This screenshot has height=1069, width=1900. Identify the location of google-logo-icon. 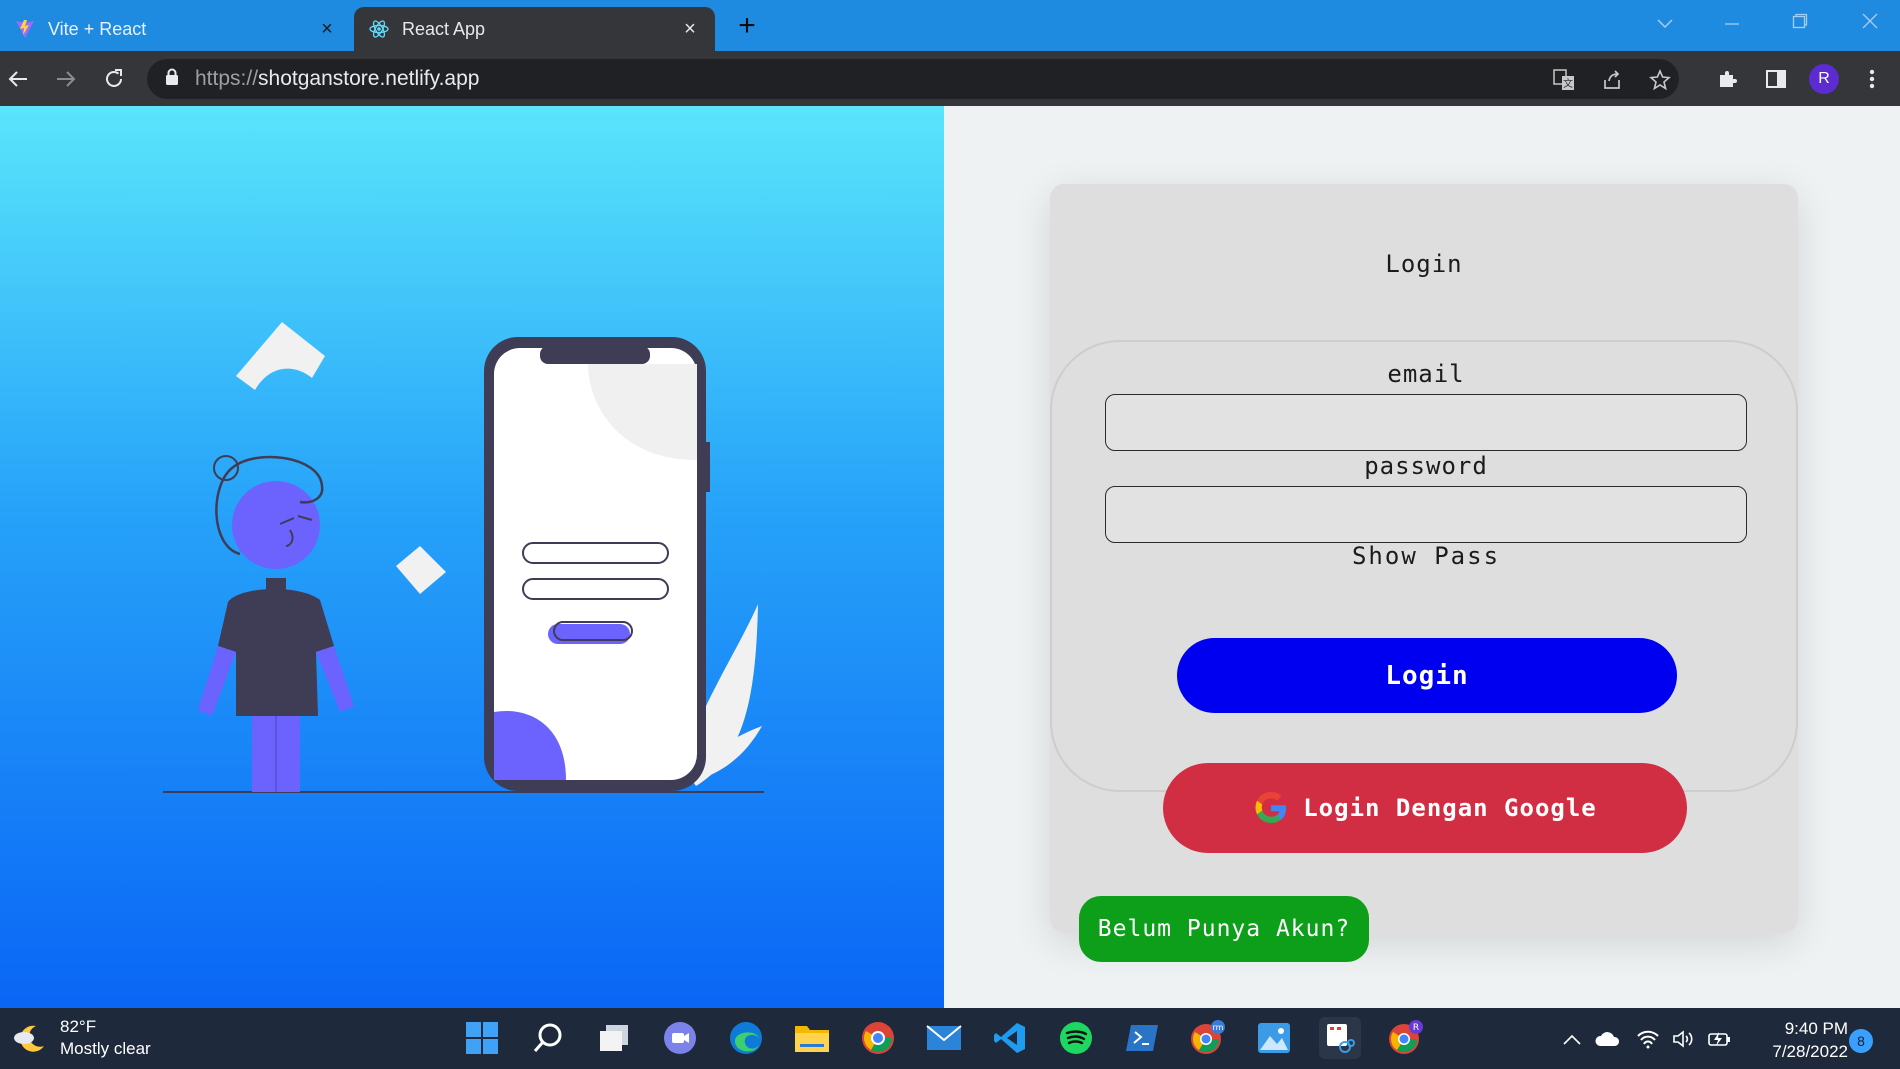
(1271, 807).